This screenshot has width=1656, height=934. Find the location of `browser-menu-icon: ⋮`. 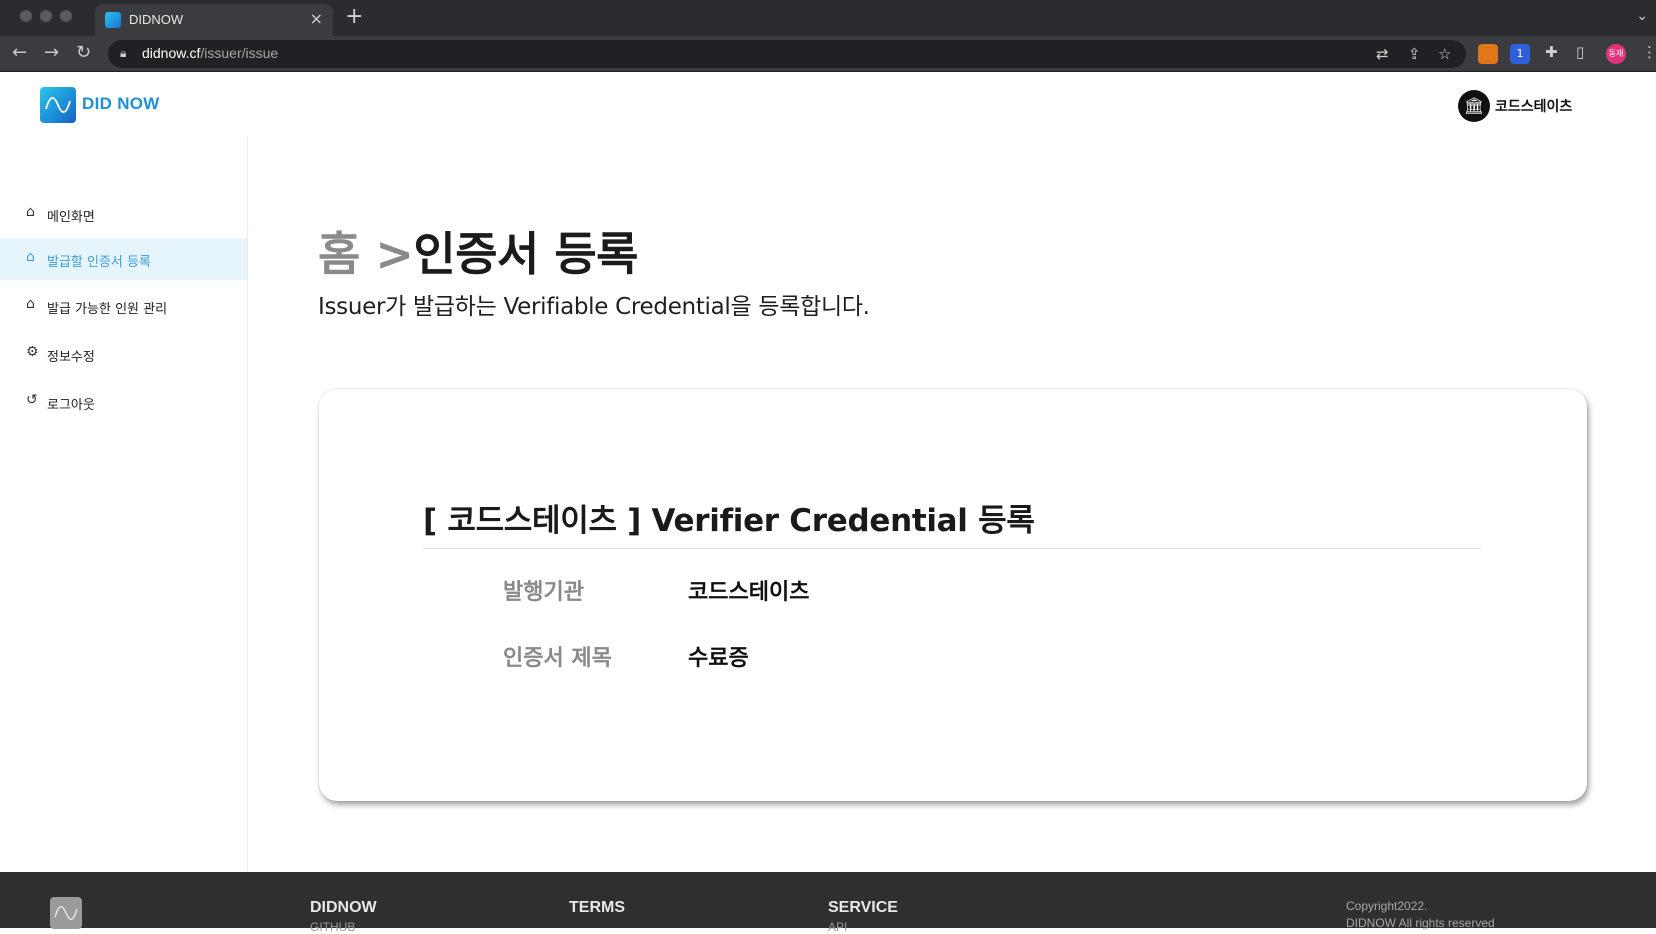

browser-menu-icon: ⋮ is located at coordinates (1649, 52).